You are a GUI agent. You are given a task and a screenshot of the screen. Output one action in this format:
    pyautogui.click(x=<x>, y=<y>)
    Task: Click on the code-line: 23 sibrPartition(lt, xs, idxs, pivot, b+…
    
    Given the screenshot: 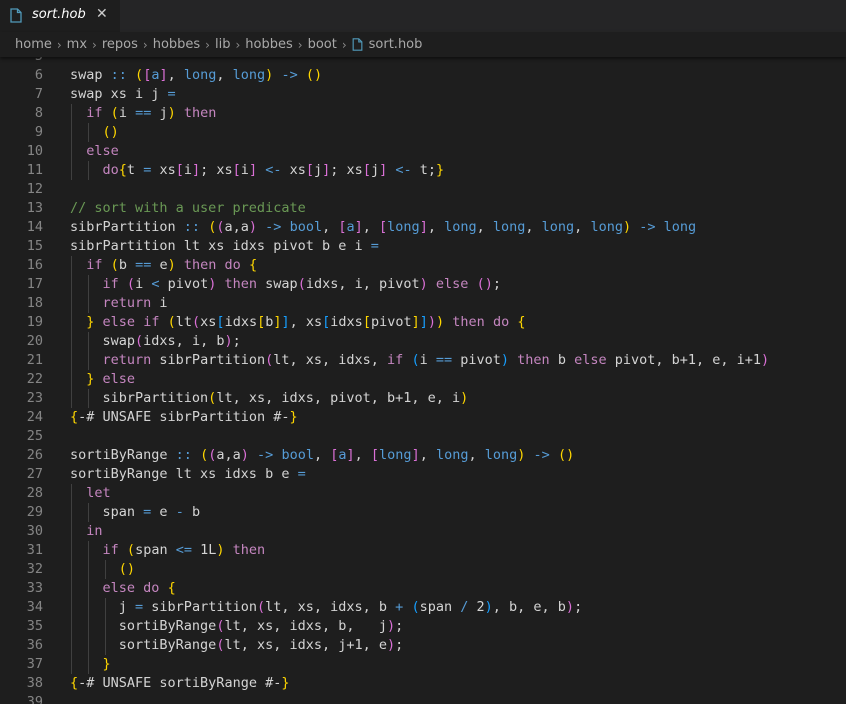 What is the action you would take?
    pyautogui.click(x=423, y=398)
    